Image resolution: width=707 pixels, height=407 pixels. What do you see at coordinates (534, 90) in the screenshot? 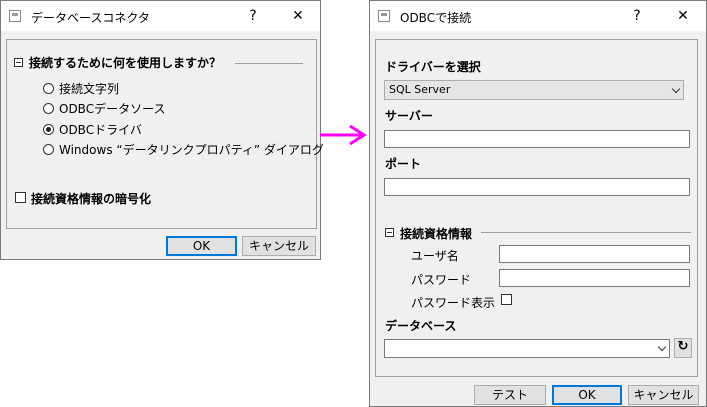
I see `driver-select: SQL Server` at bounding box center [534, 90].